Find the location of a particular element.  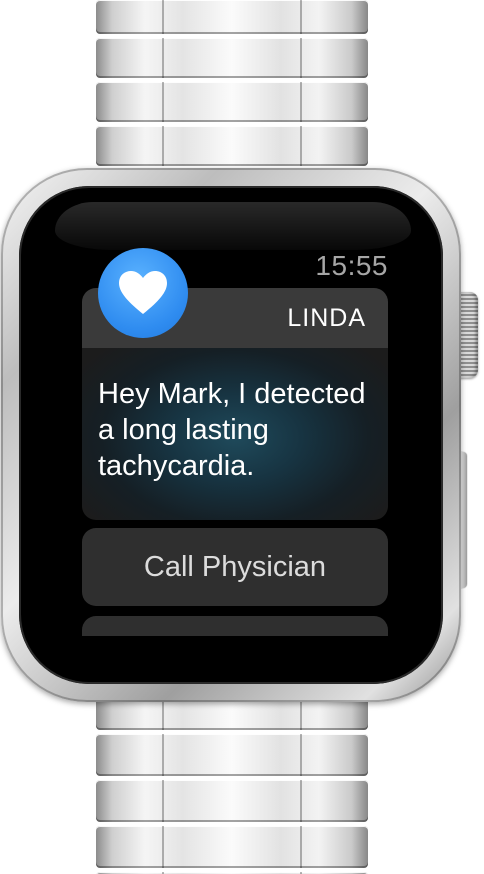

app-name: LINDA is located at coordinates (326, 318).